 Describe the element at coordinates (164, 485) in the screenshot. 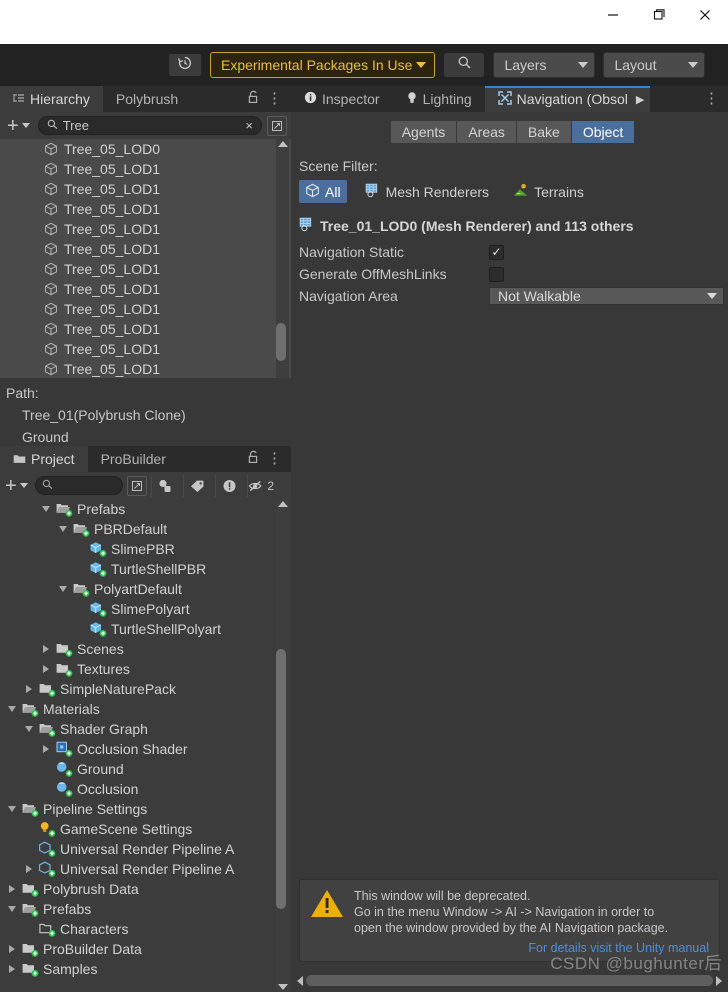

I see `filter-by-type-icon` at that location.